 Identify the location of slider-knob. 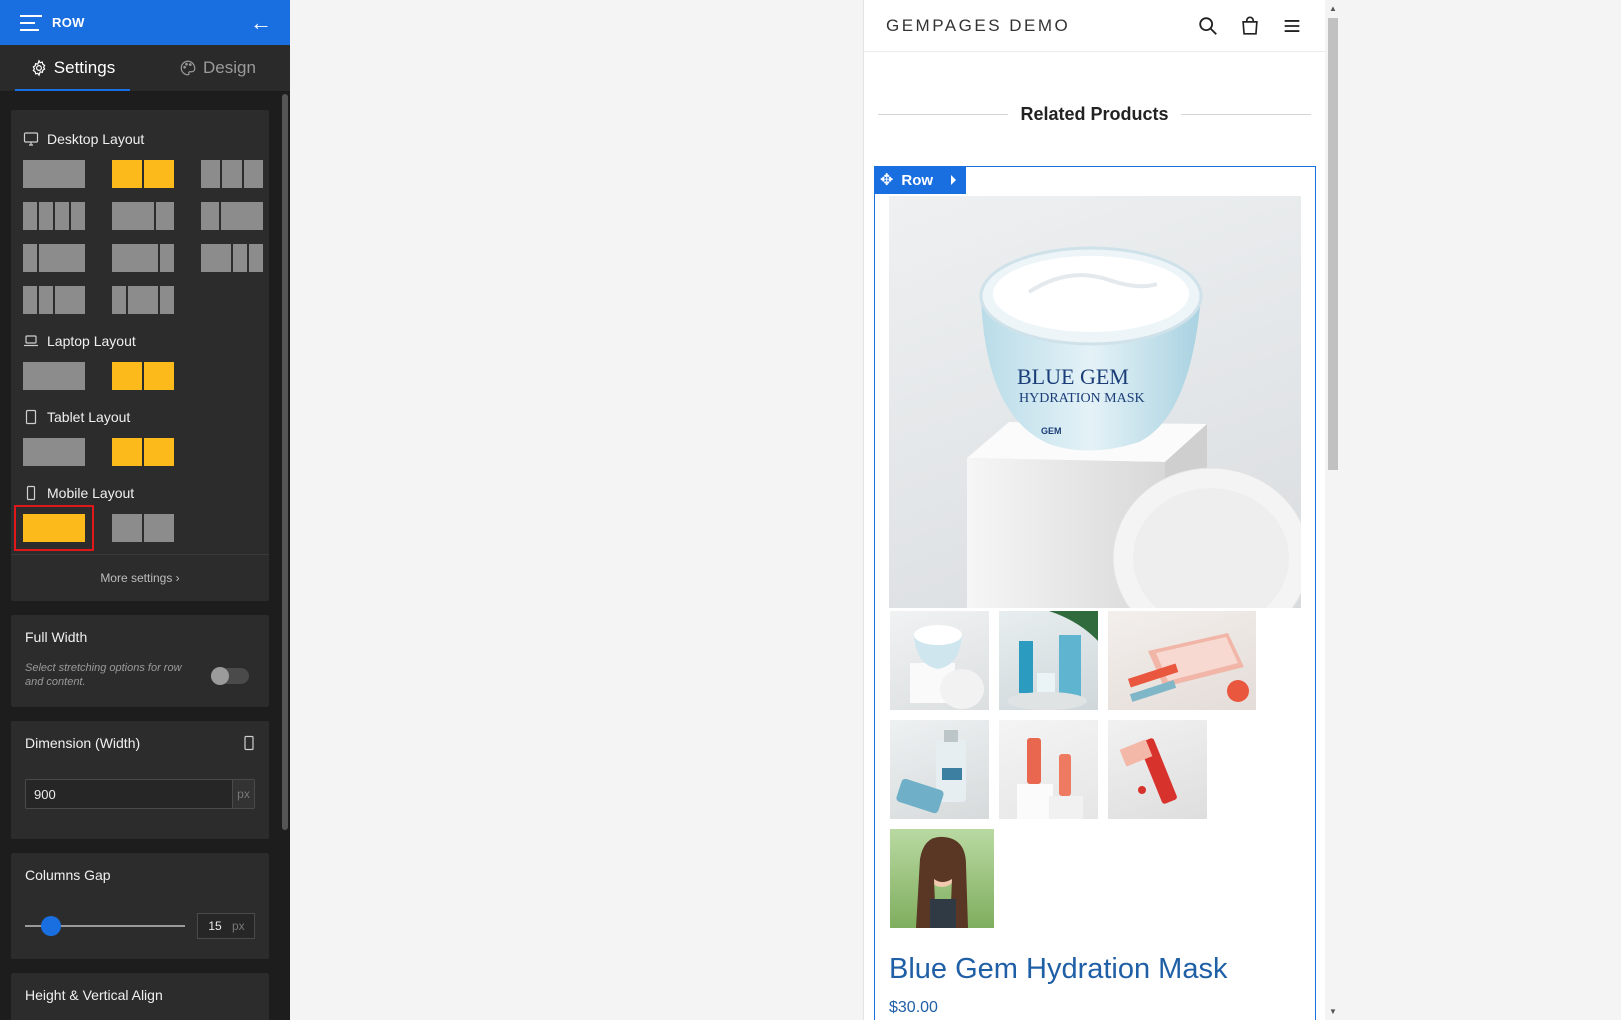
(51, 926).